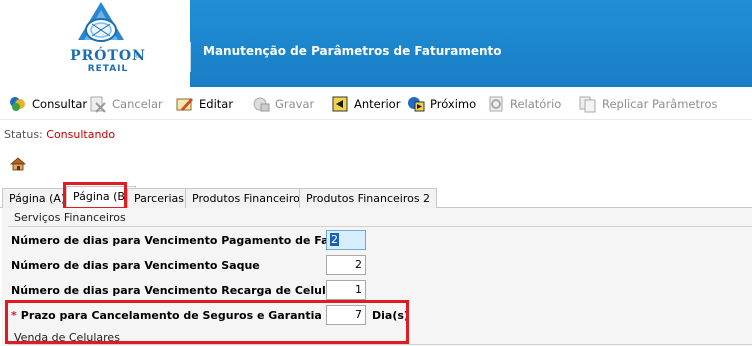  I want to click on status-bar: Status: Consultando, so click(59, 134).